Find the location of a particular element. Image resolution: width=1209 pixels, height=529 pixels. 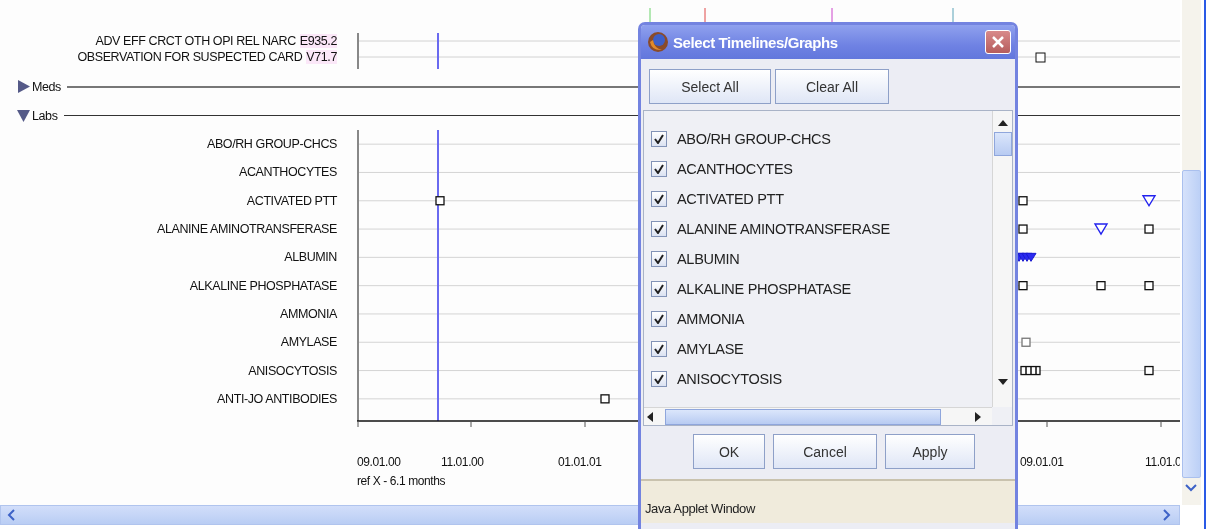

timeline-option-label: AMYLASE is located at coordinates (710, 349).